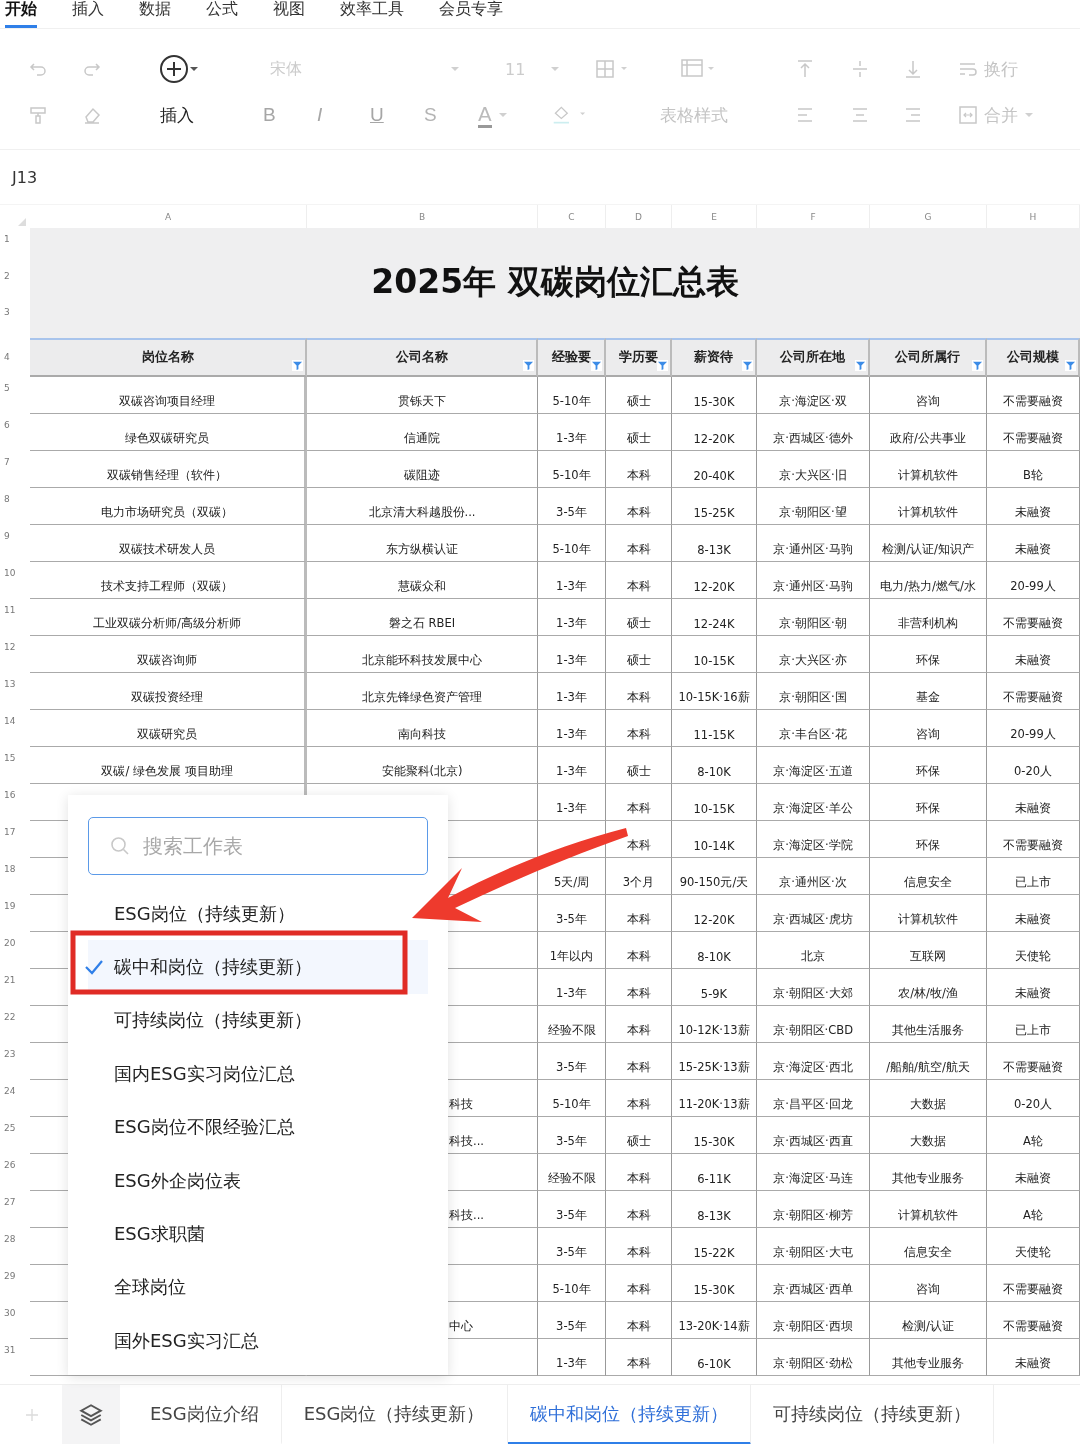 The height and width of the screenshot is (1444, 1080). What do you see at coordinates (205, 1414) in the screenshot?
I see `sheet-tab: ESG岗位介绍` at bounding box center [205, 1414].